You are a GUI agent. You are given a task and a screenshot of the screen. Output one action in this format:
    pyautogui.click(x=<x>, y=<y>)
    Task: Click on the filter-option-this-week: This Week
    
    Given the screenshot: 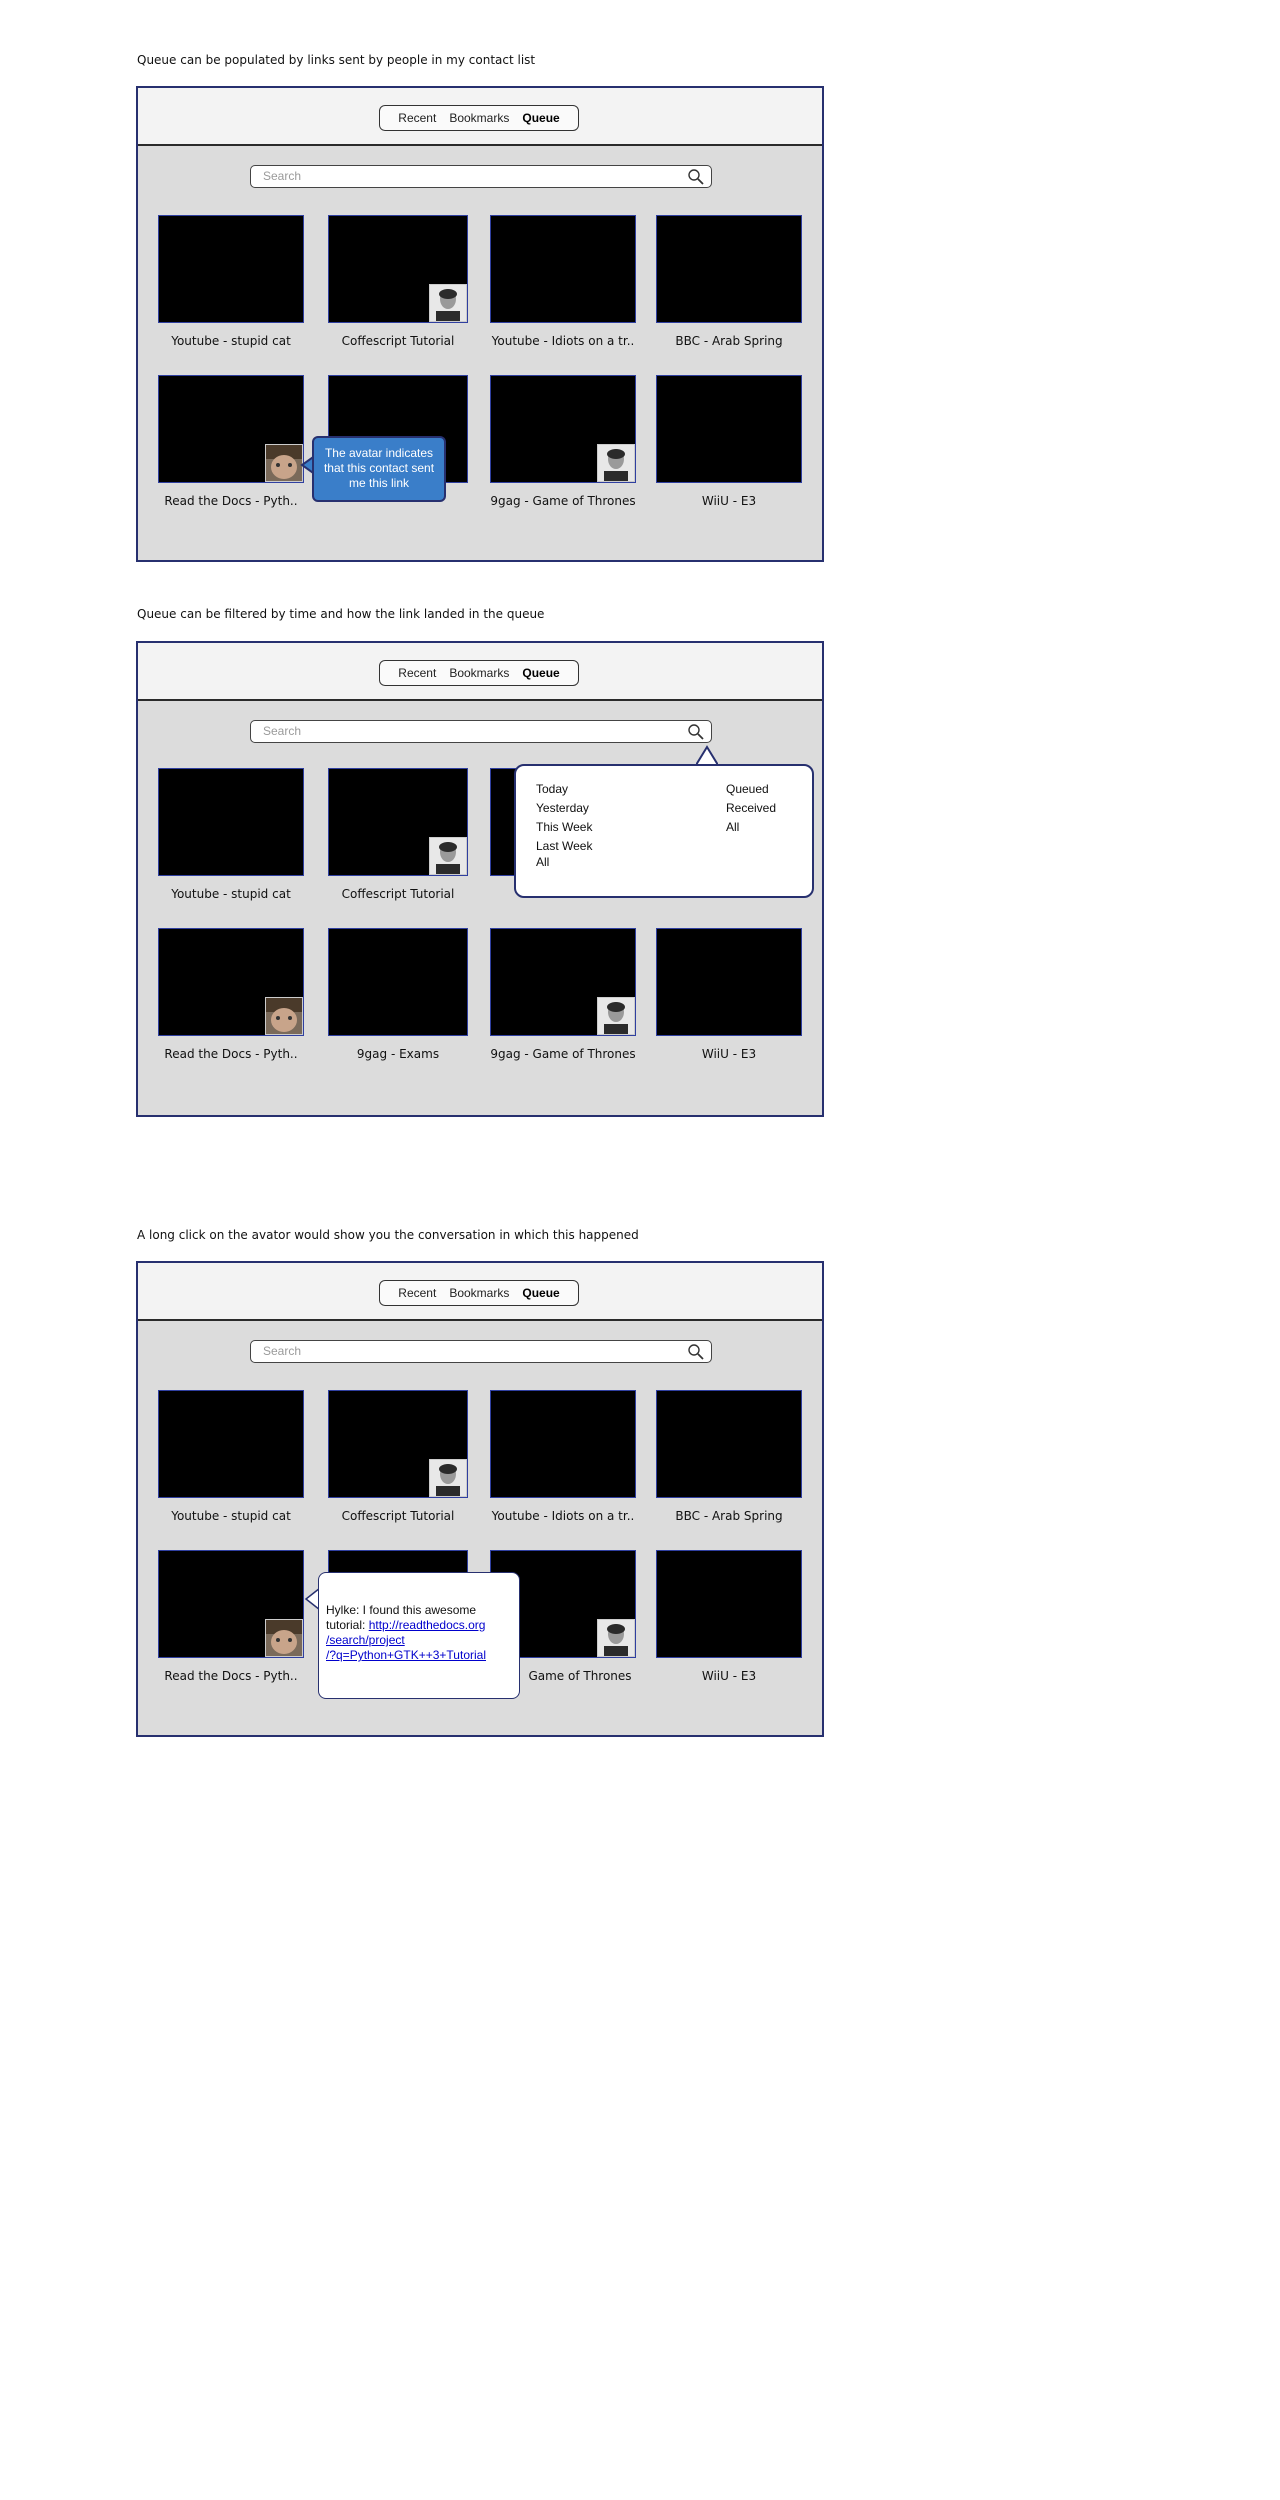 What is the action you would take?
    pyautogui.click(x=564, y=829)
    